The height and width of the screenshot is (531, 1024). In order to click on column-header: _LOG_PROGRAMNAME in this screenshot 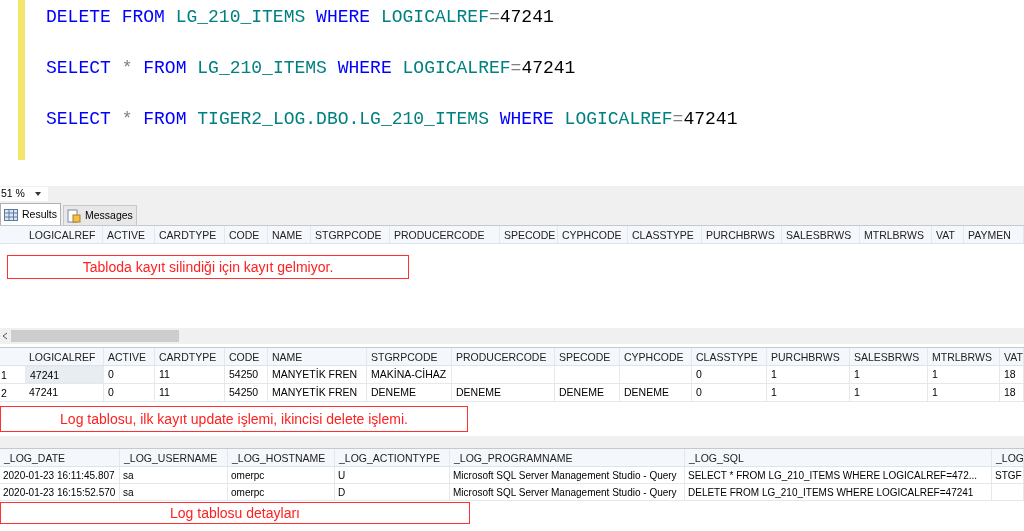, I will do `click(567, 457)`.